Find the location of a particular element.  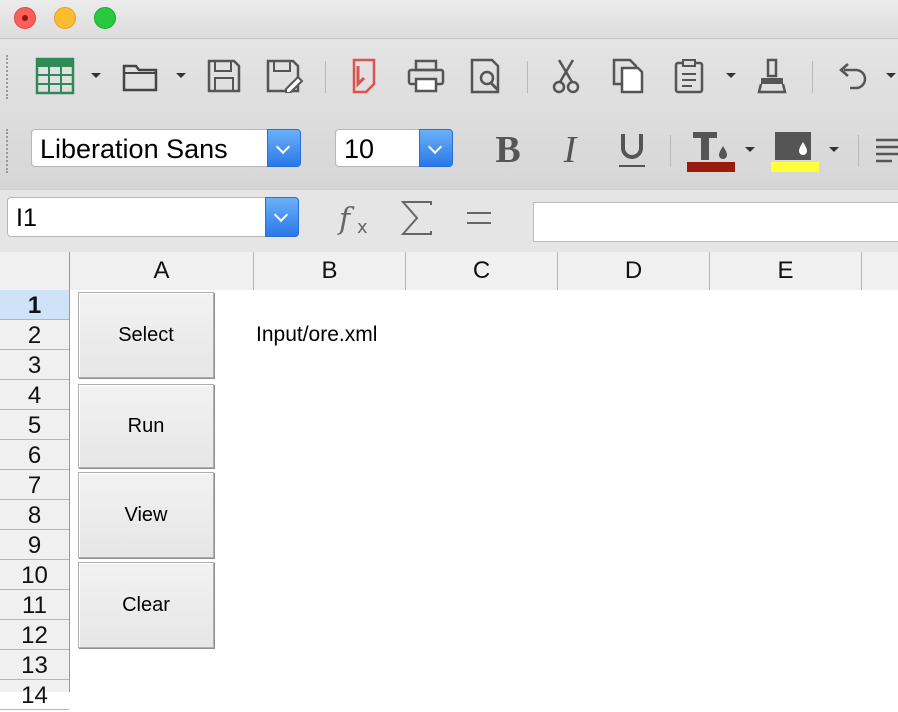

row-header-10: 10 is located at coordinates (34, 575).